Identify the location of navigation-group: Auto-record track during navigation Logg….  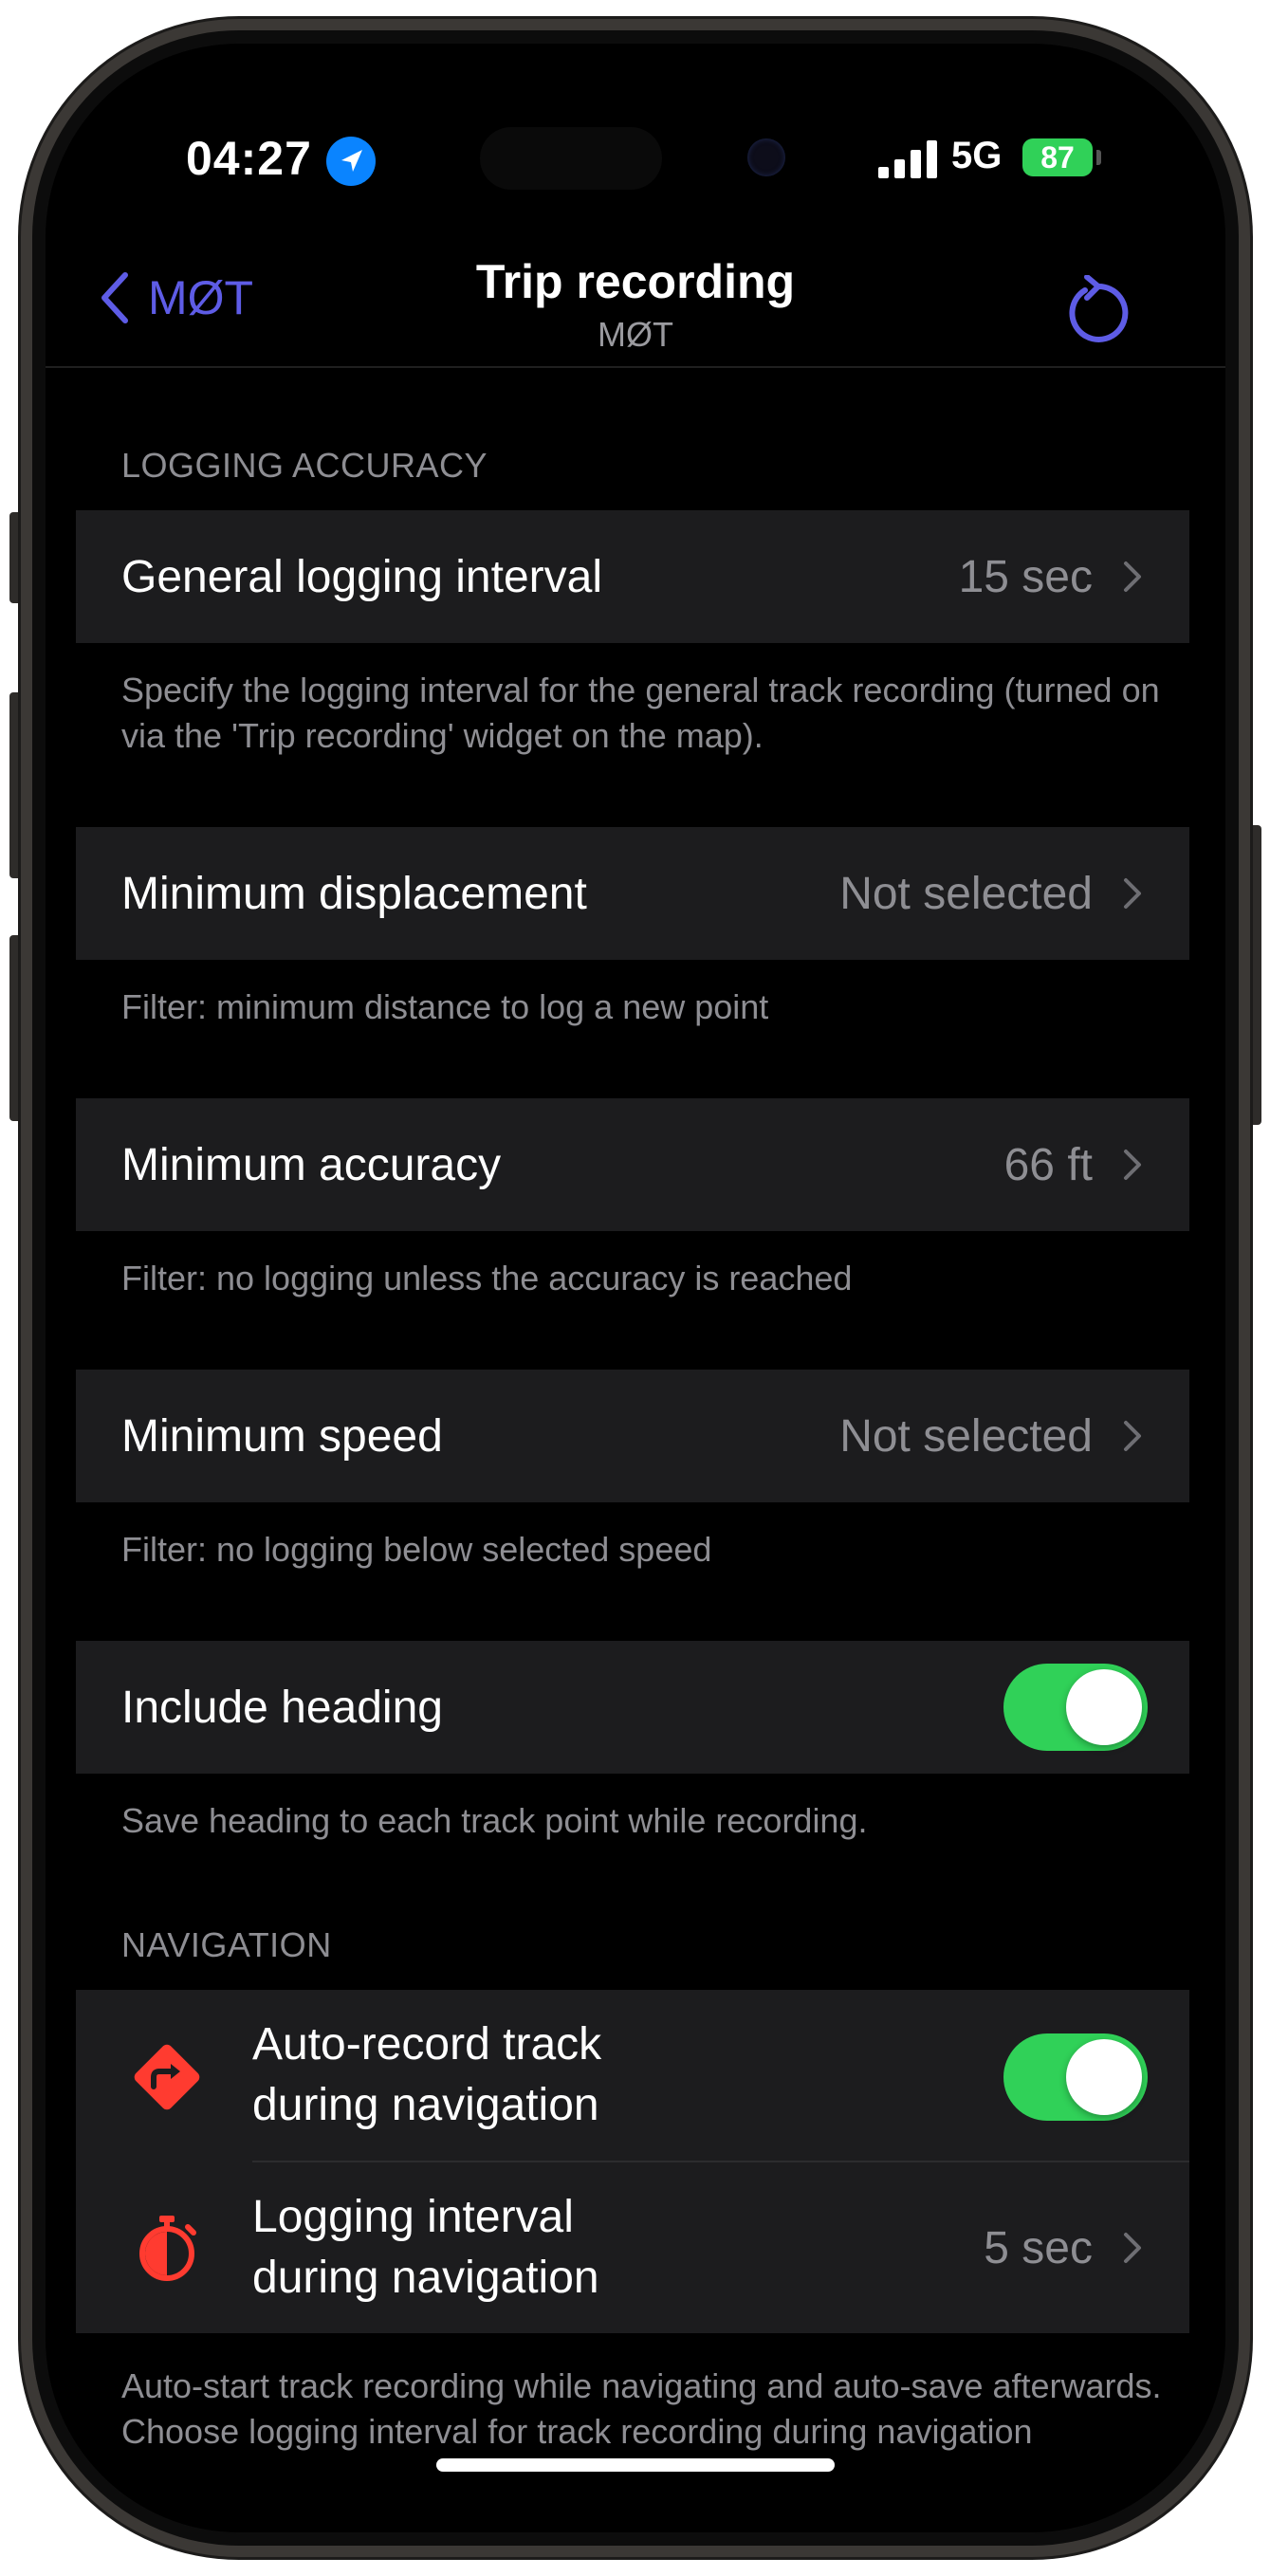
(632, 2161).